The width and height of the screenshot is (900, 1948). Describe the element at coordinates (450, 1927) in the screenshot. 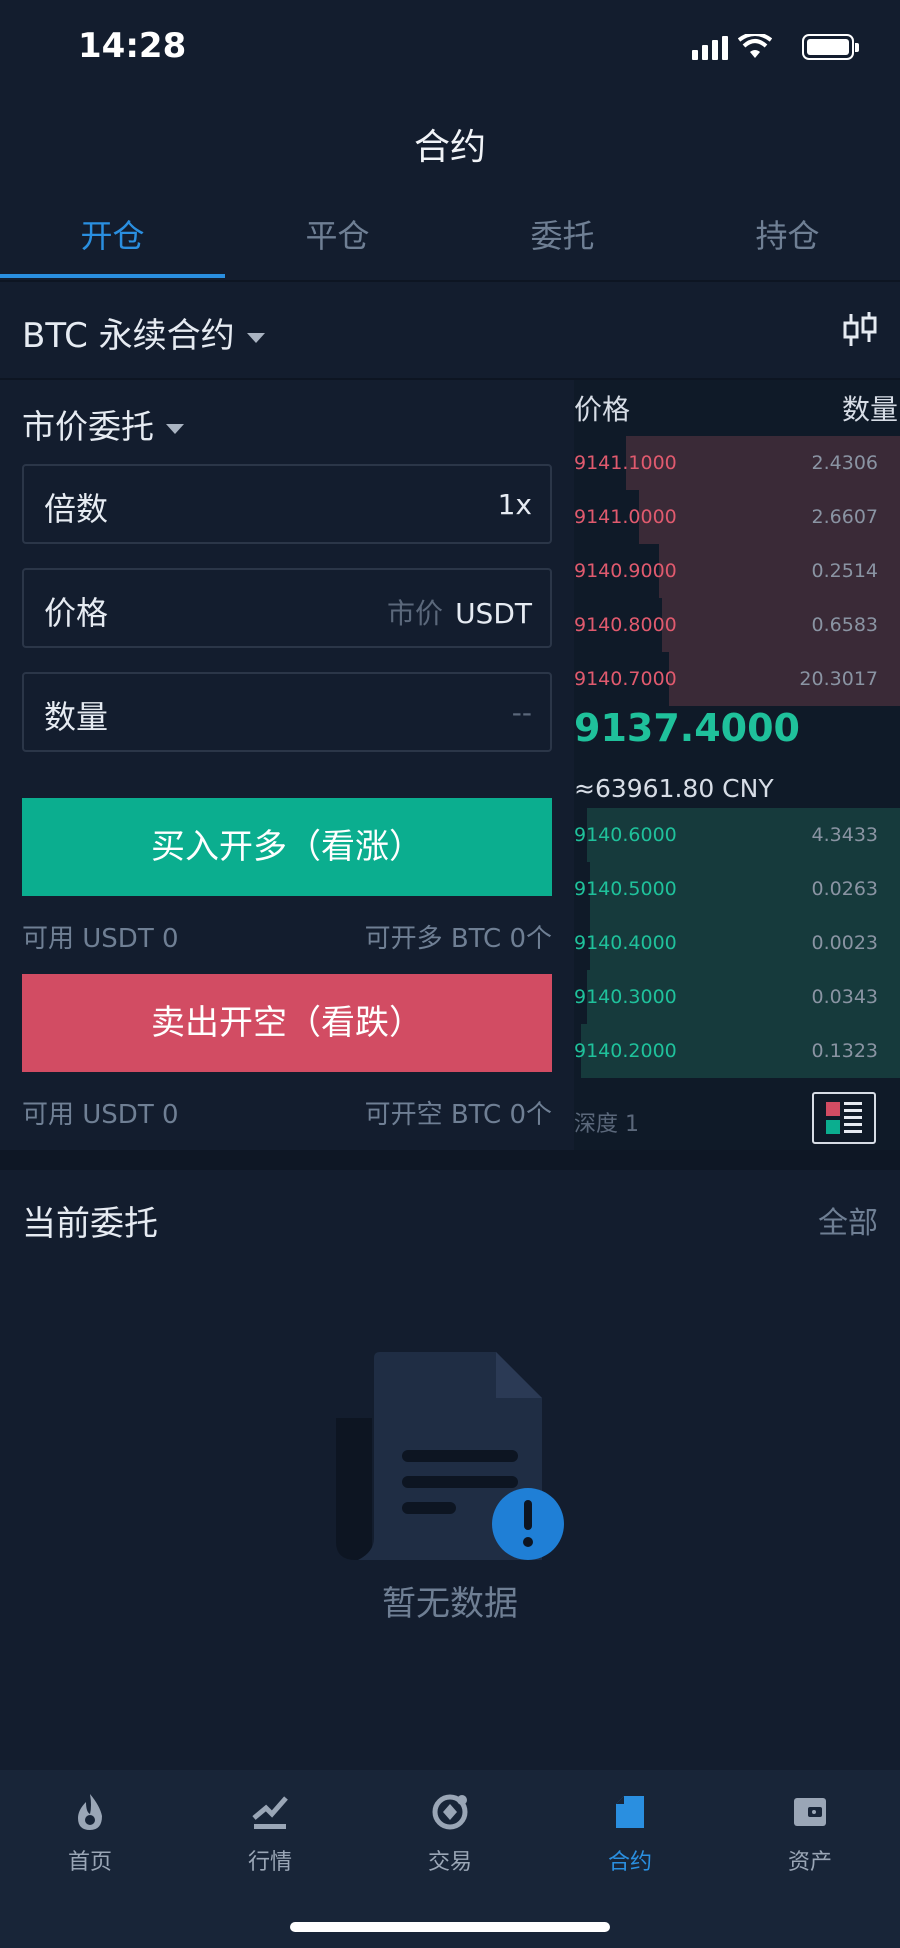

I see `home-indicator` at that location.